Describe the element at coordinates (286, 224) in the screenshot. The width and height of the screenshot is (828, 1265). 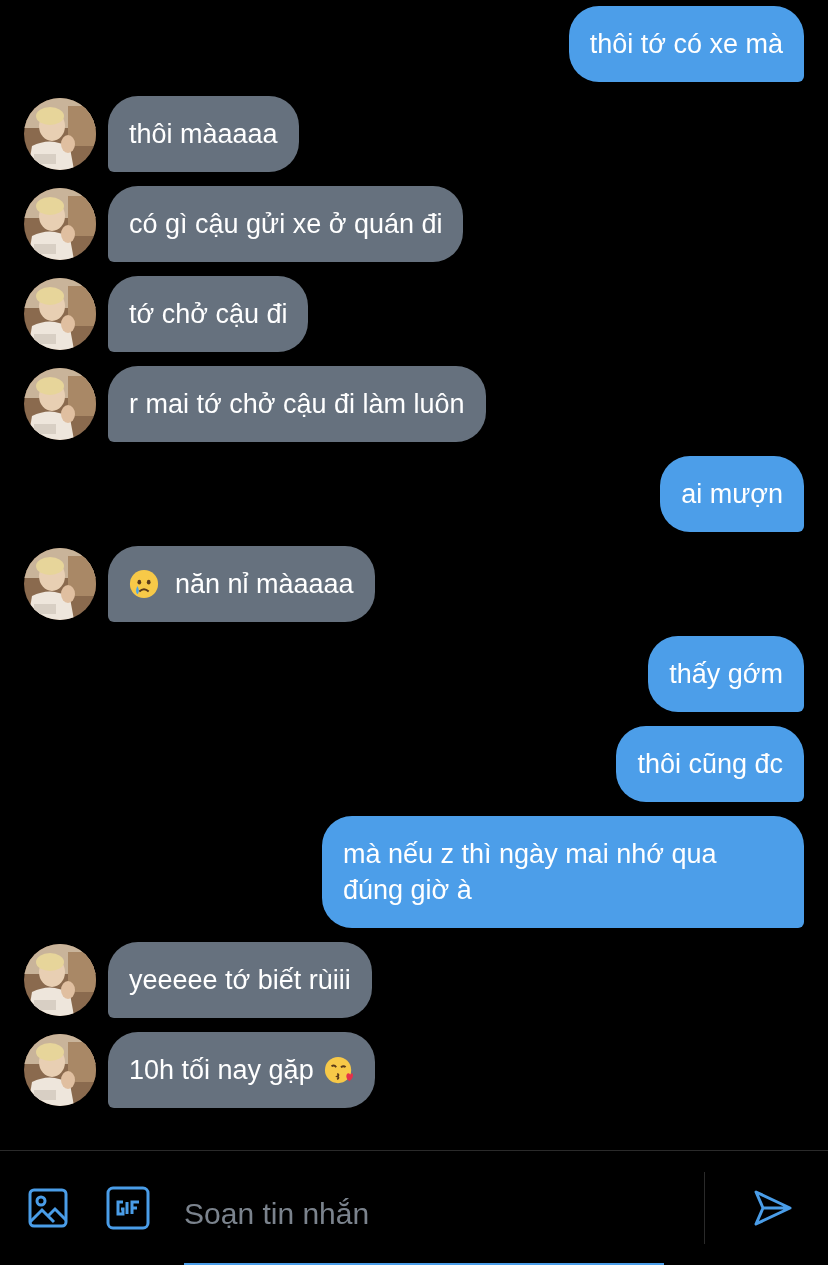
I see `message-bubble: có gì cậu gửi xe ở quán đi` at that location.